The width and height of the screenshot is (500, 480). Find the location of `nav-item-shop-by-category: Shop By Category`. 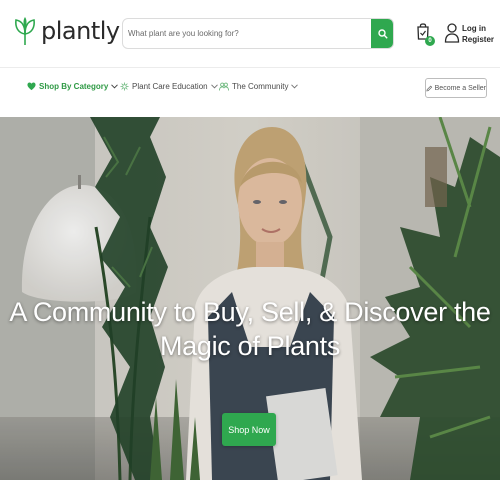

nav-item-shop-by-category: Shop By Category is located at coordinates (74, 86).